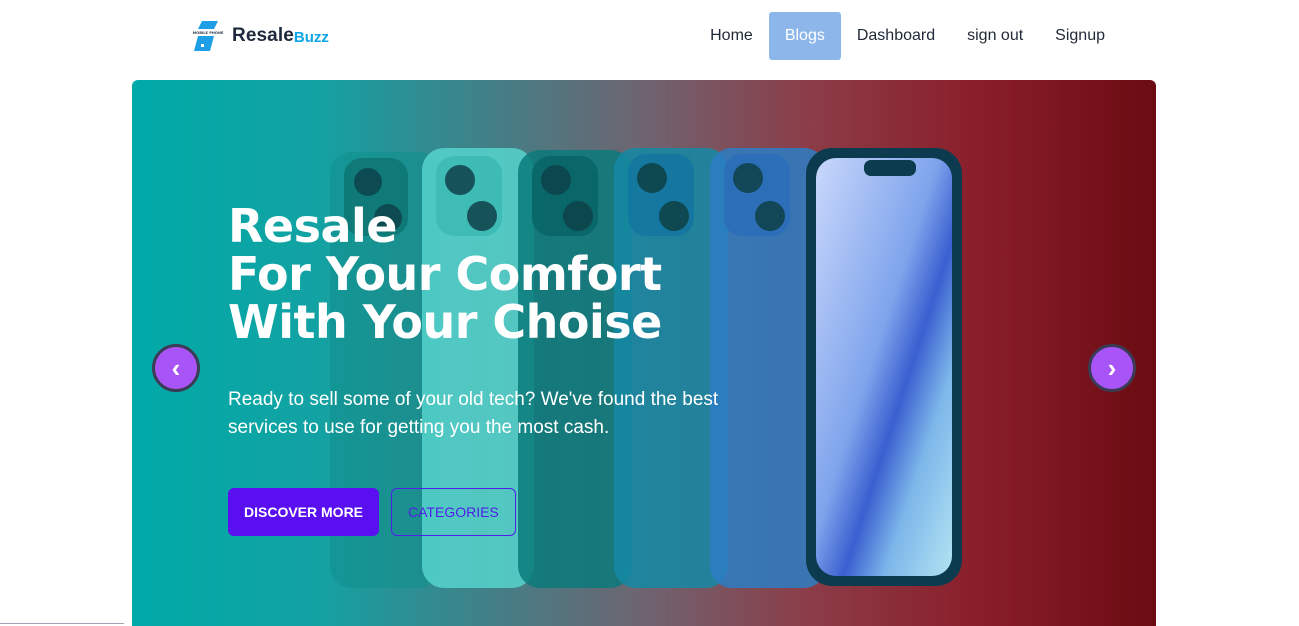  What do you see at coordinates (1080, 36) in the screenshot?
I see `nav-signup: Signup` at bounding box center [1080, 36].